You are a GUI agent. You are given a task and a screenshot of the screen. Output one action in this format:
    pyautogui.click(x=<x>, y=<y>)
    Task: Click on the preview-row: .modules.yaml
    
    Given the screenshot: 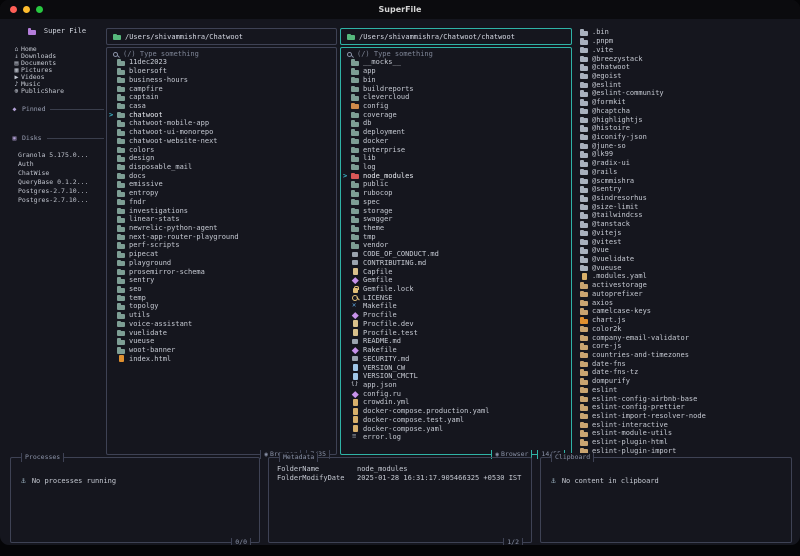 What is the action you would take?
    pyautogui.click(x=686, y=276)
    